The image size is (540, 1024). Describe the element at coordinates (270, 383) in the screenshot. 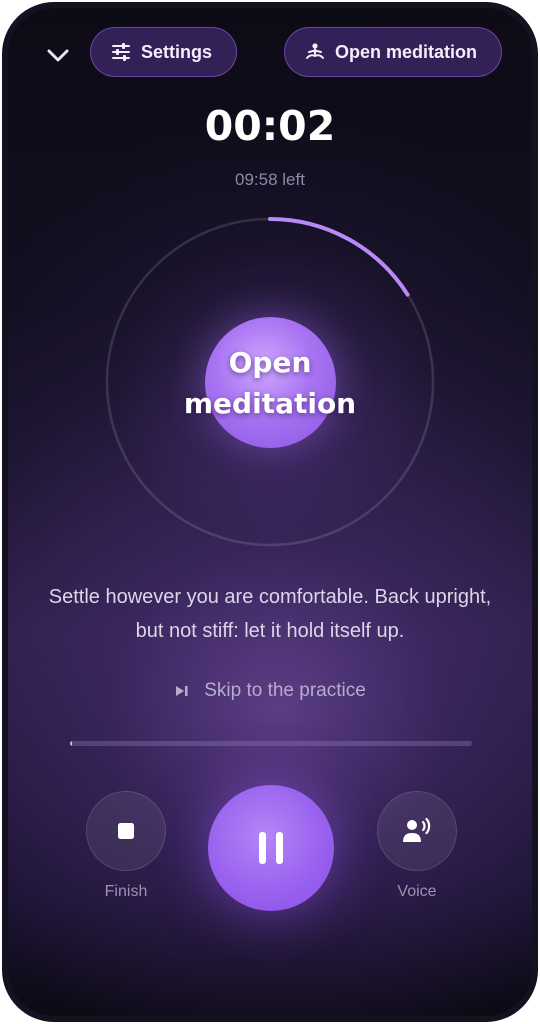

I see `orb-label: Open meditation` at that location.